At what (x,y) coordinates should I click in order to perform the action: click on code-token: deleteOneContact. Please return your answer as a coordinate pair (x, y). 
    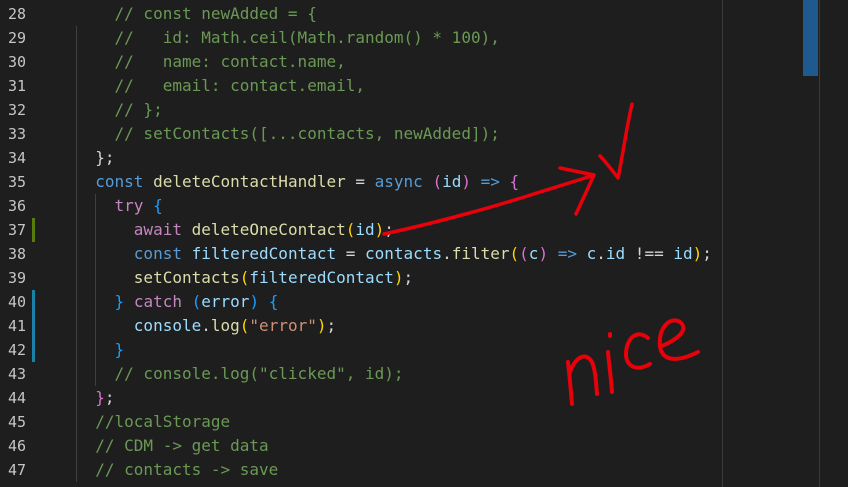
    Looking at the image, I should click on (268, 229).